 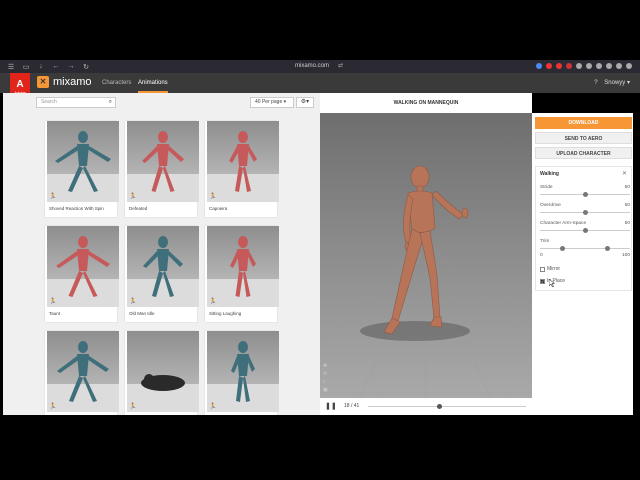 What do you see at coordinates (325, 374) in the screenshot?
I see `rotate-icon: ⟳` at bounding box center [325, 374].